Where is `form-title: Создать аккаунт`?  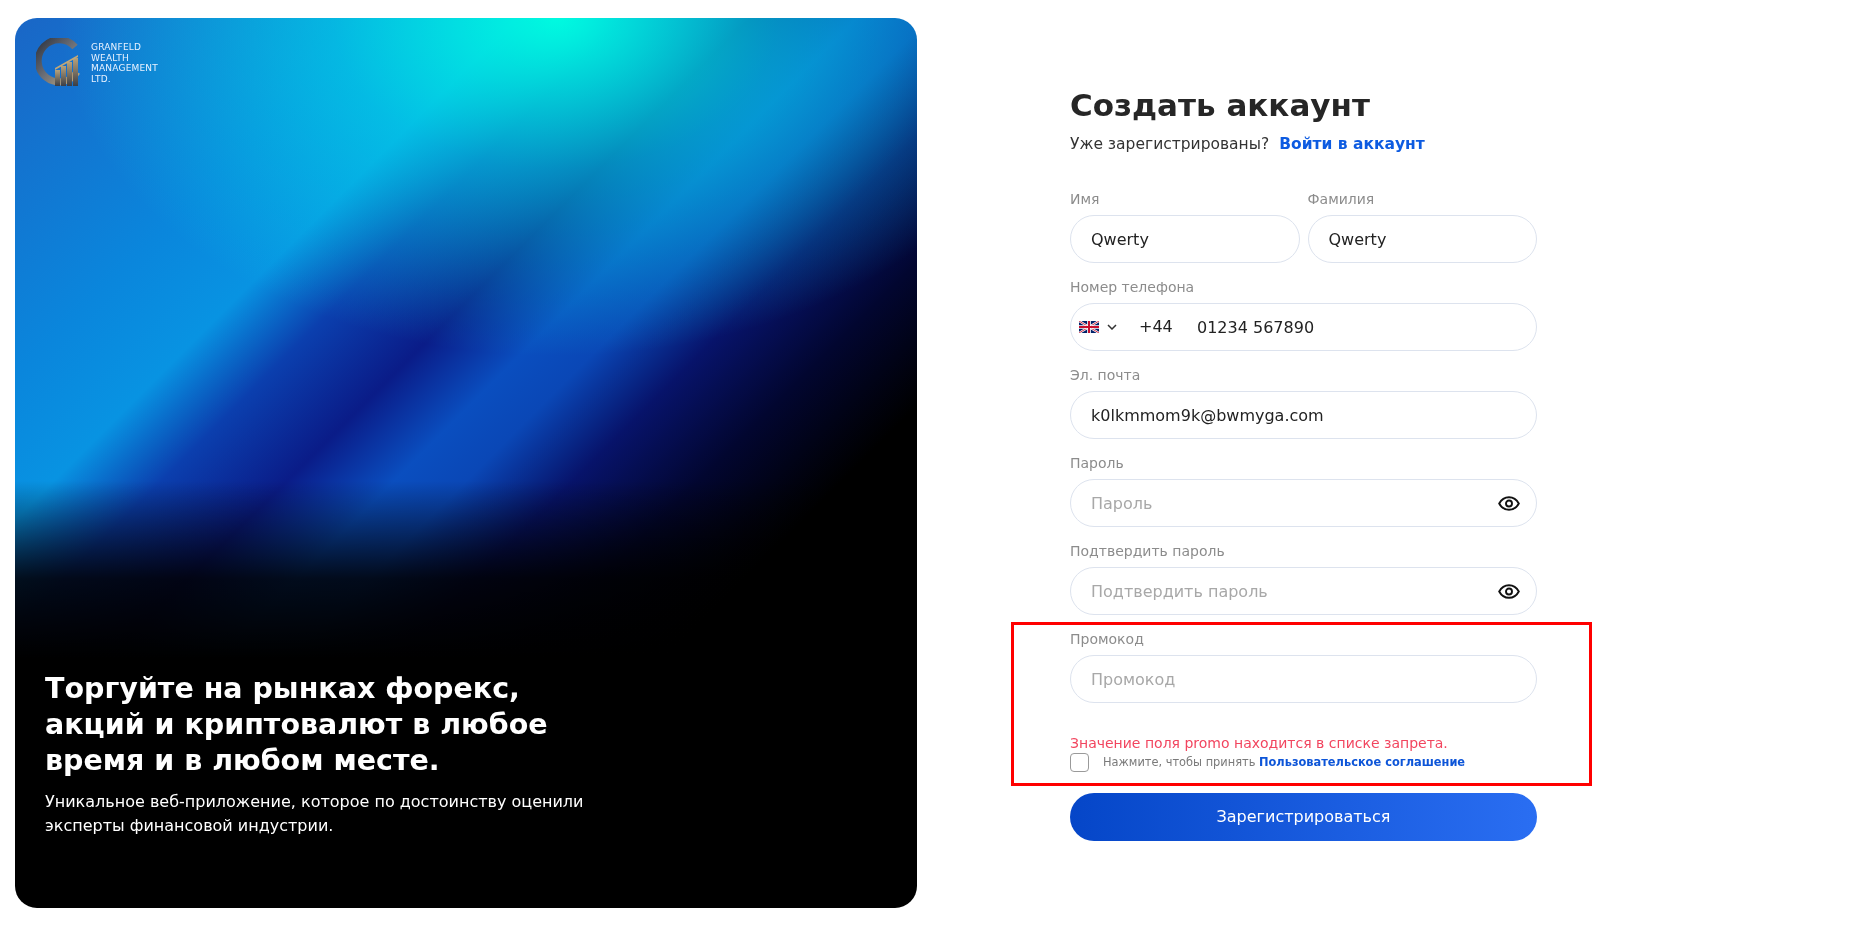 form-title: Создать аккаунт is located at coordinates (1220, 105).